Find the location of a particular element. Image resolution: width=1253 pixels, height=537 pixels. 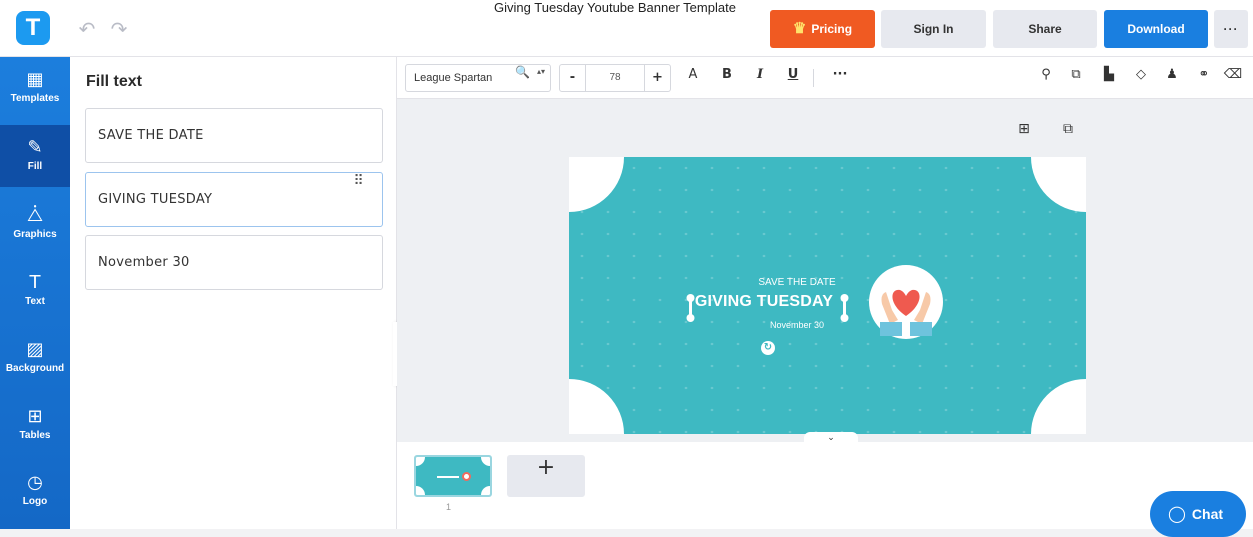

app-logo: T is located at coordinates (33, 28).